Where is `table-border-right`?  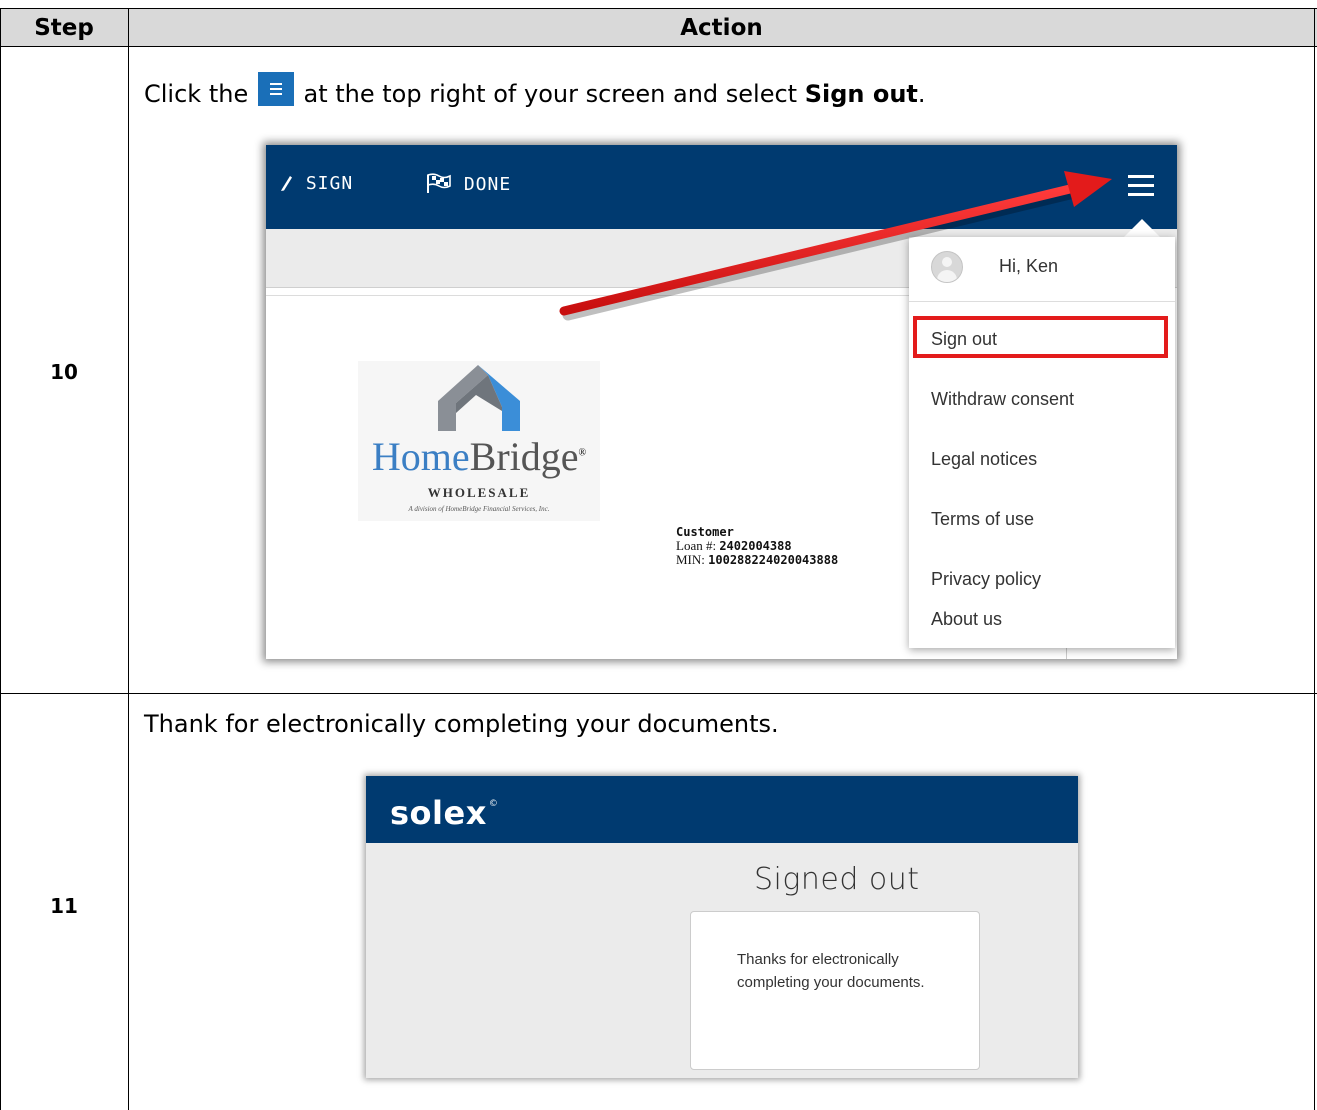
table-border-right is located at coordinates (1314, 559).